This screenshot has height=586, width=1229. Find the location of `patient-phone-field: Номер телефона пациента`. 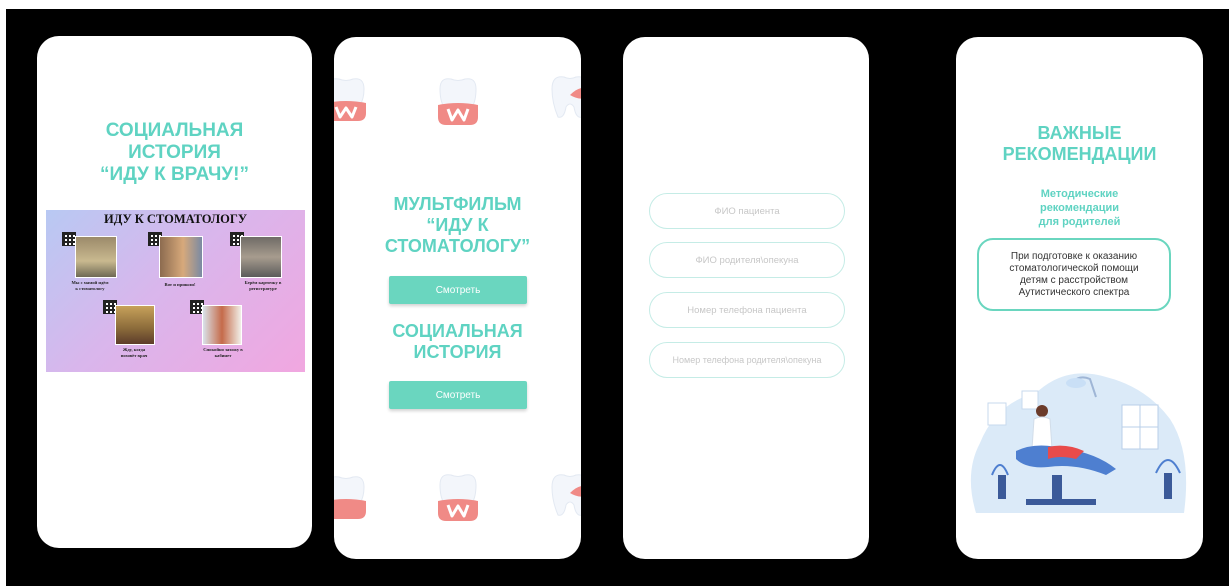

patient-phone-field: Номер телефона пациента is located at coordinates (747, 310).